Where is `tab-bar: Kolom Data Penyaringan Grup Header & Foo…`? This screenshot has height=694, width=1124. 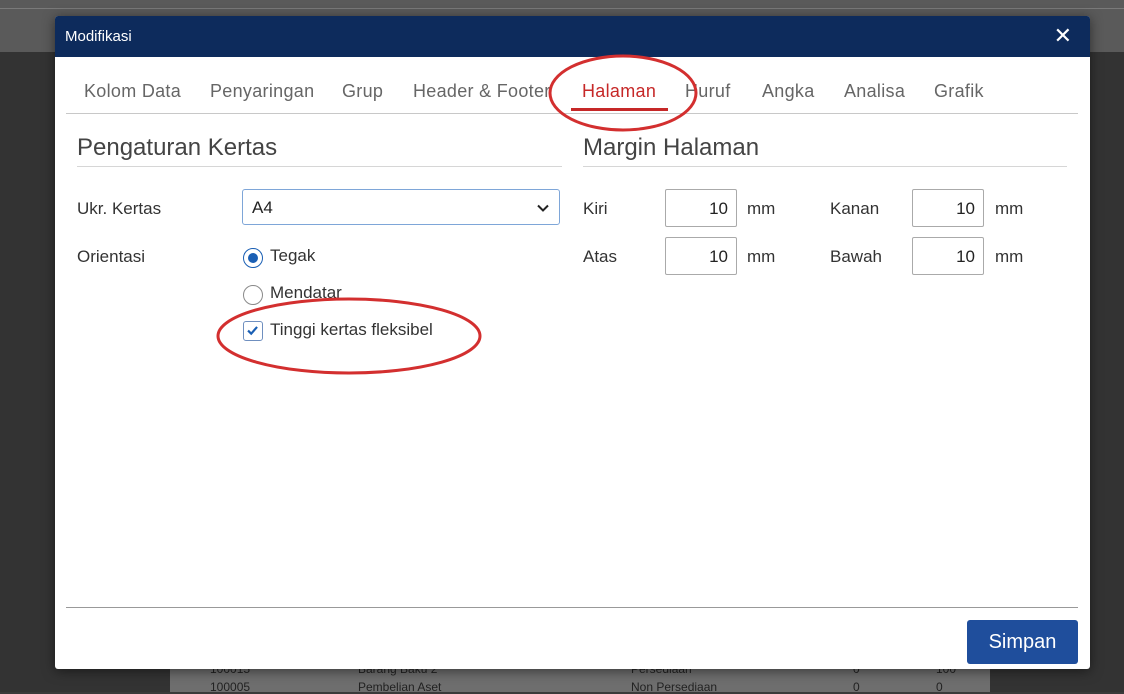 tab-bar: Kolom Data Penyaringan Grup Header & Foo… is located at coordinates (572, 85).